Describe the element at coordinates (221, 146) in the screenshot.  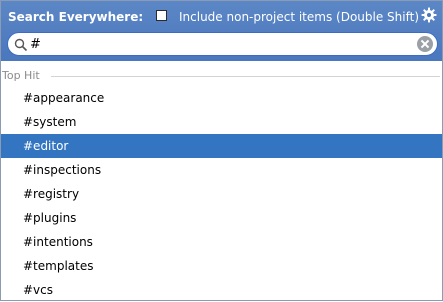
I see `result-item-selected: #editor` at that location.